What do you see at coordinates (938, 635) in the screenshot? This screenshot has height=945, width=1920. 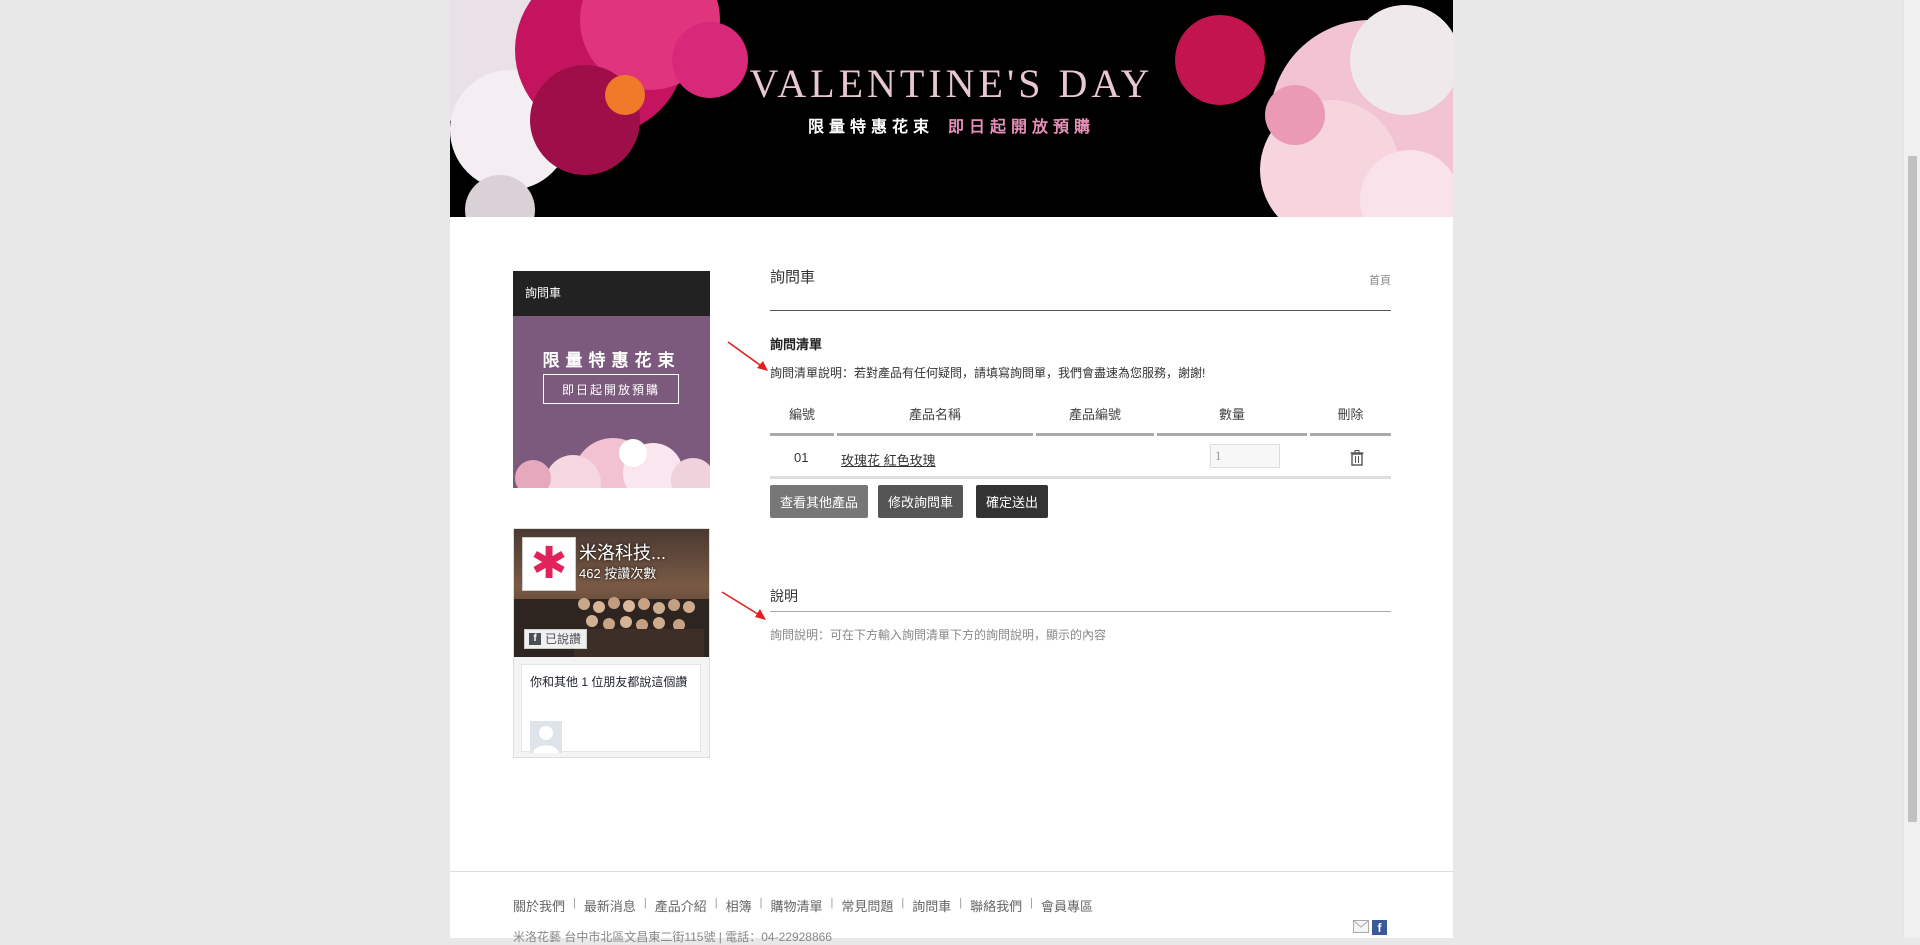 I see `note-text: 詢問說明：可在下方輸入詢問清單下方的詢問說明，顯示的內容` at bounding box center [938, 635].